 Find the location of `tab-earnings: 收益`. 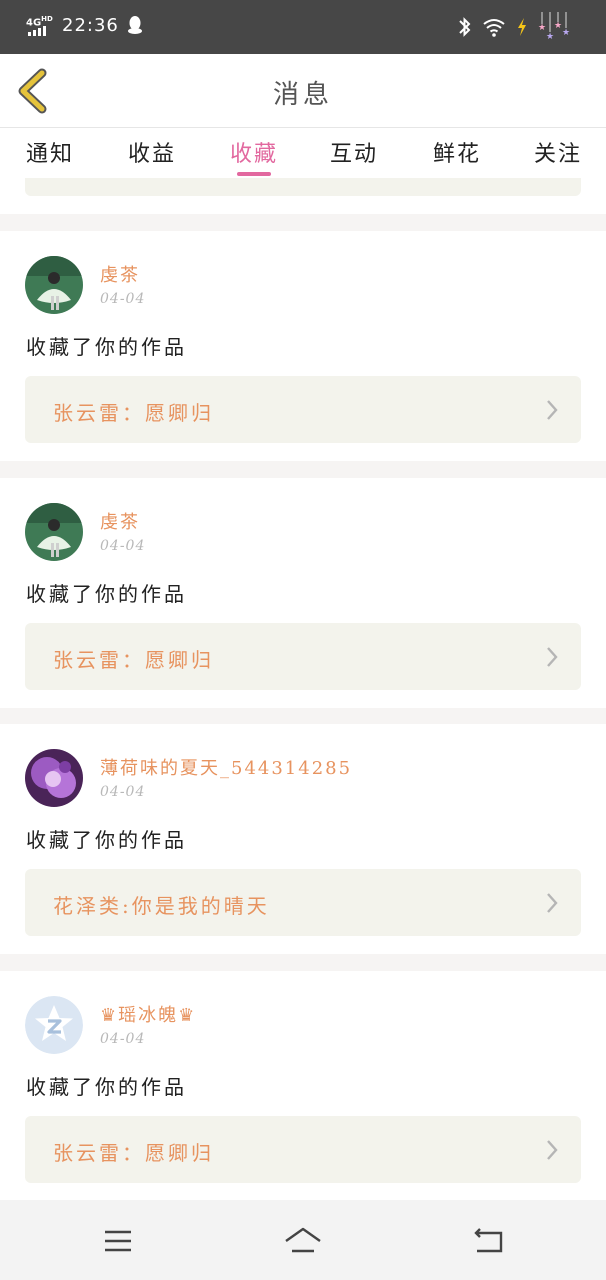

tab-earnings: 收益 is located at coordinates (152, 152).